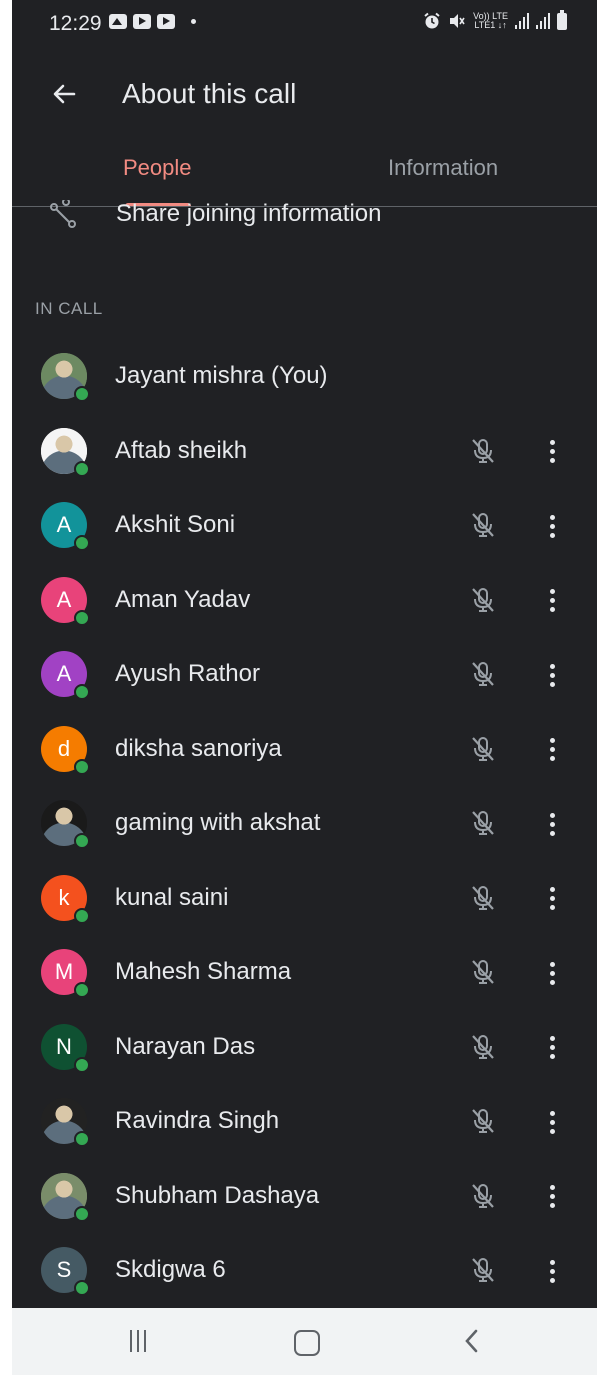  What do you see at coordinates (209, 93) in the screenshot?
I see `page-title: About this call` at bounding box center [209, 93].